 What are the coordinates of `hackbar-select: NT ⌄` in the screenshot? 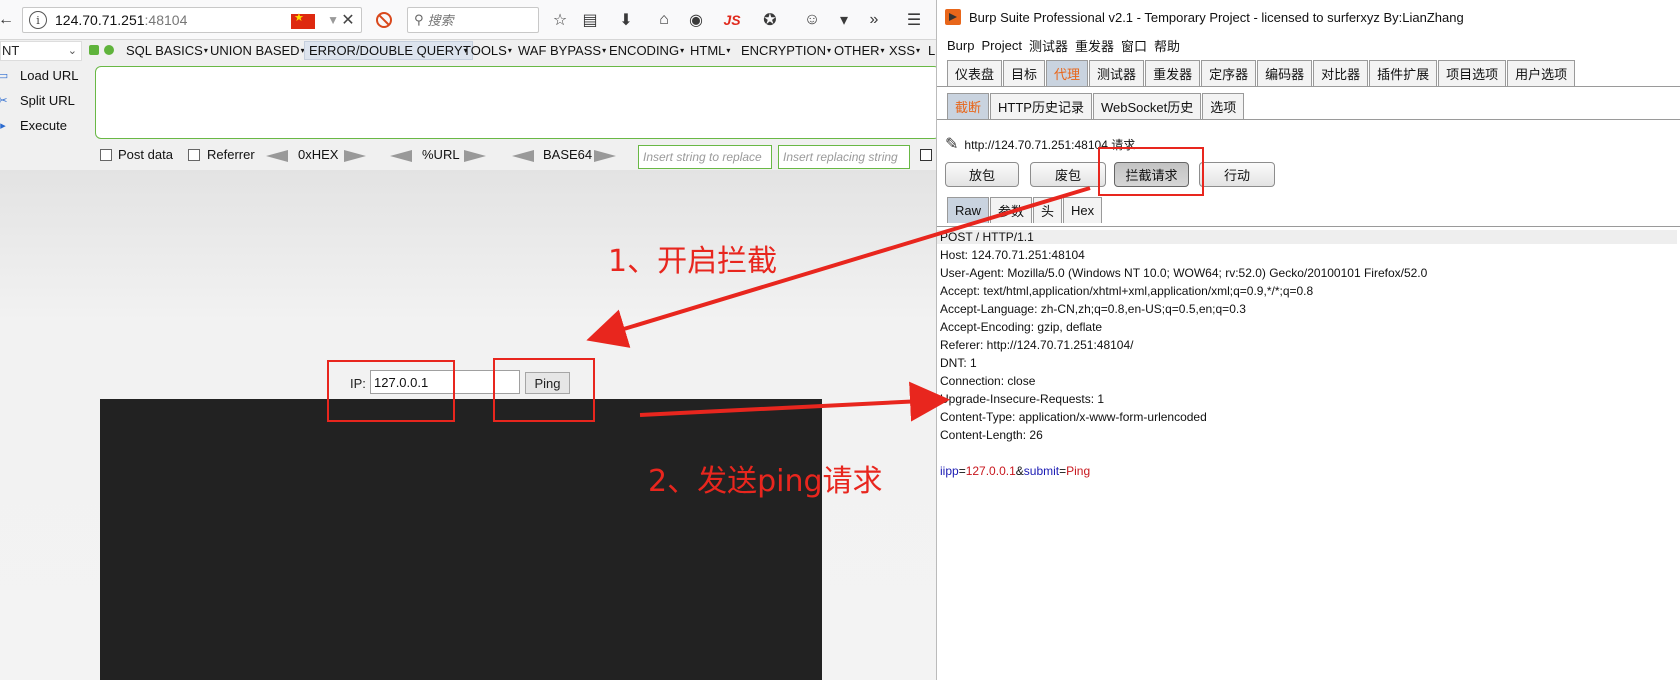 It's located at (41, 51).